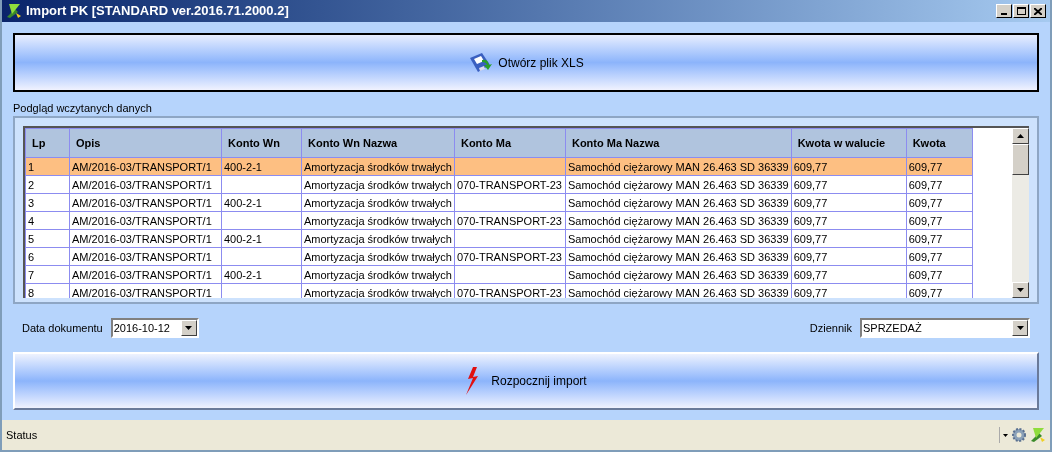 The image size is (1052, 452). I want to click on gear-icon, so click(1019, 435).